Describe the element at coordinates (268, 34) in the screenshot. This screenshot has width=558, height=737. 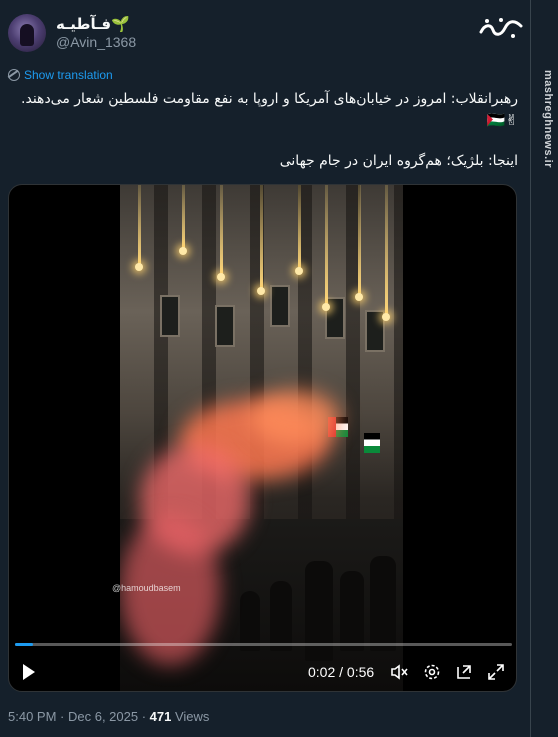
I see `tweet-header: فـآطیـه🌱 @Avin_1368` at that location.